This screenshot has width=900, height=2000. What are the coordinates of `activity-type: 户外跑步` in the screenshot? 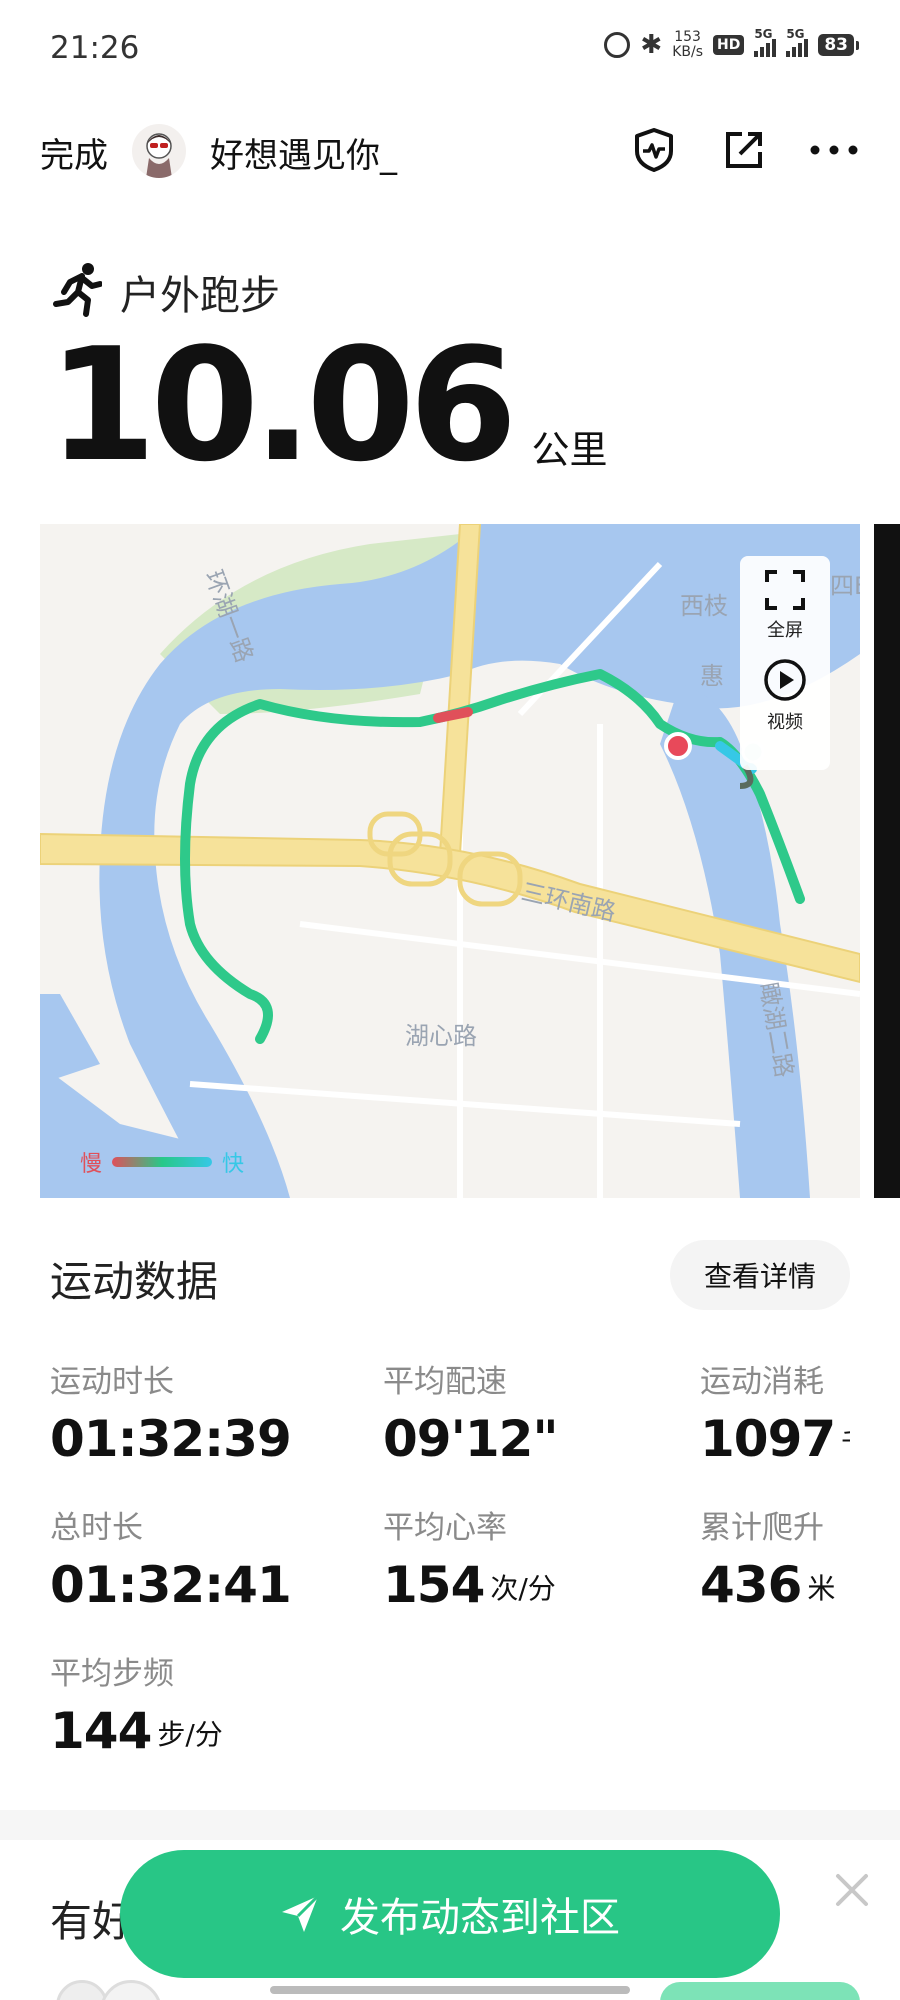 It's located at (166, 292).